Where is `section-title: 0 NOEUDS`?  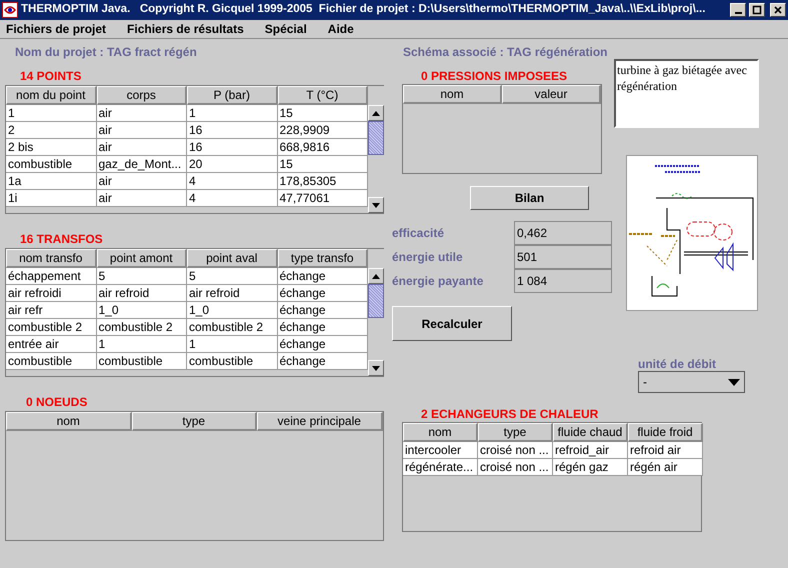 section-title: 0 NOEUDS is located at coordinates (56, 401).